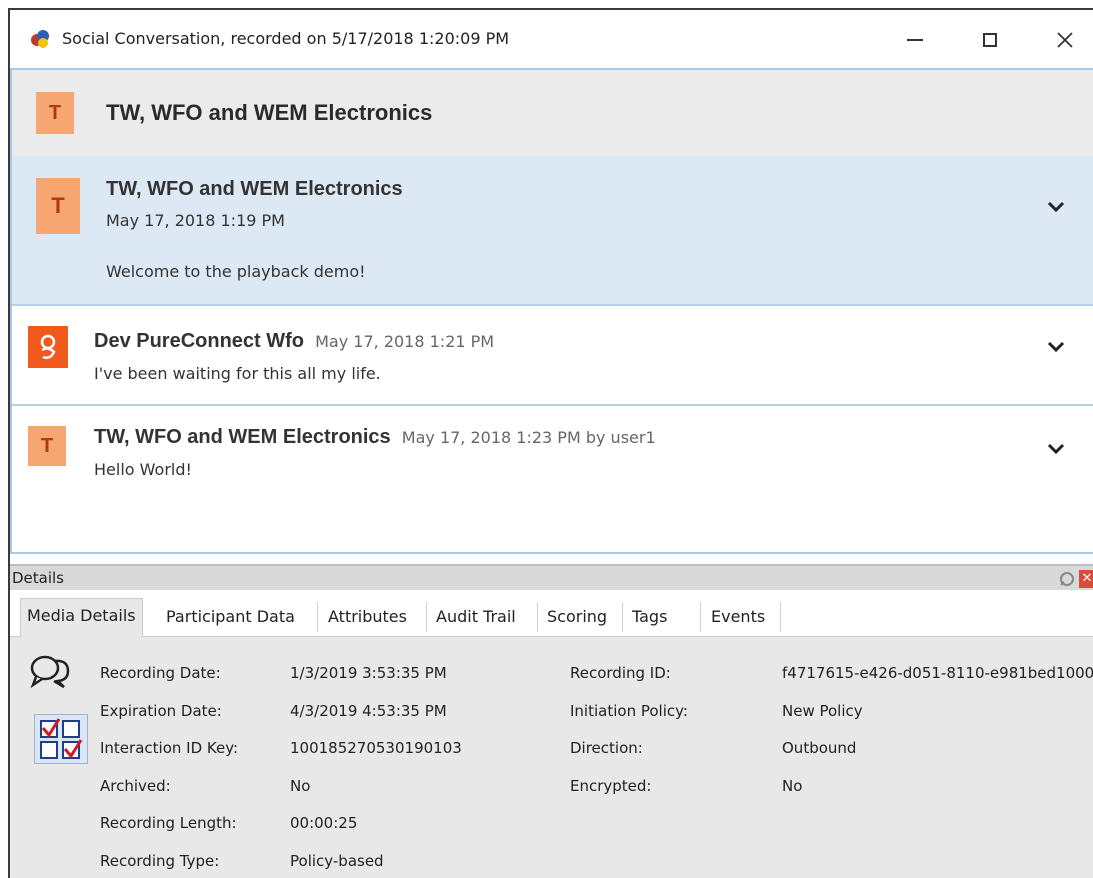 This screenshot has height=878, width=1093. What do you see at coordinates (1066, 579) in the screenshot?
I see `pin-icon` at bounding box center [1066, 579].